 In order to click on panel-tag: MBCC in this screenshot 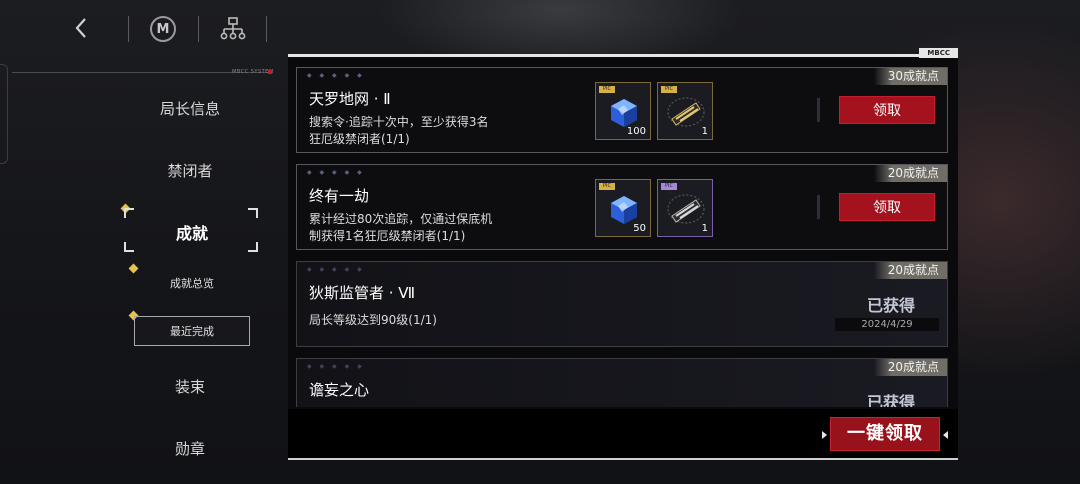, I will do `click(938, 53)`.